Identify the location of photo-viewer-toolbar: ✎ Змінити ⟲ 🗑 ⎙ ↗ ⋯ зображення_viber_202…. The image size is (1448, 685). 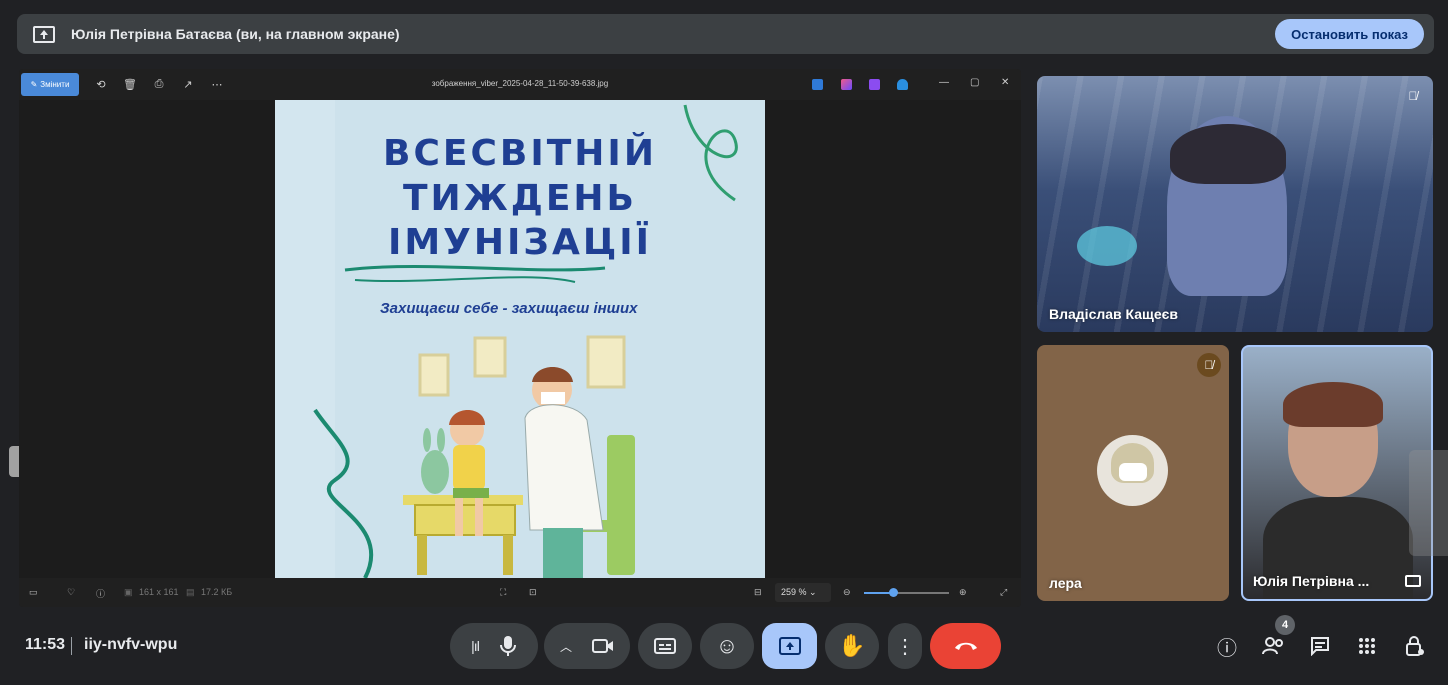
(520, 84).